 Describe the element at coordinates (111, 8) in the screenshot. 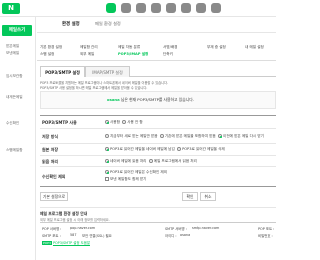

I see `mail-app-icon` at that location.